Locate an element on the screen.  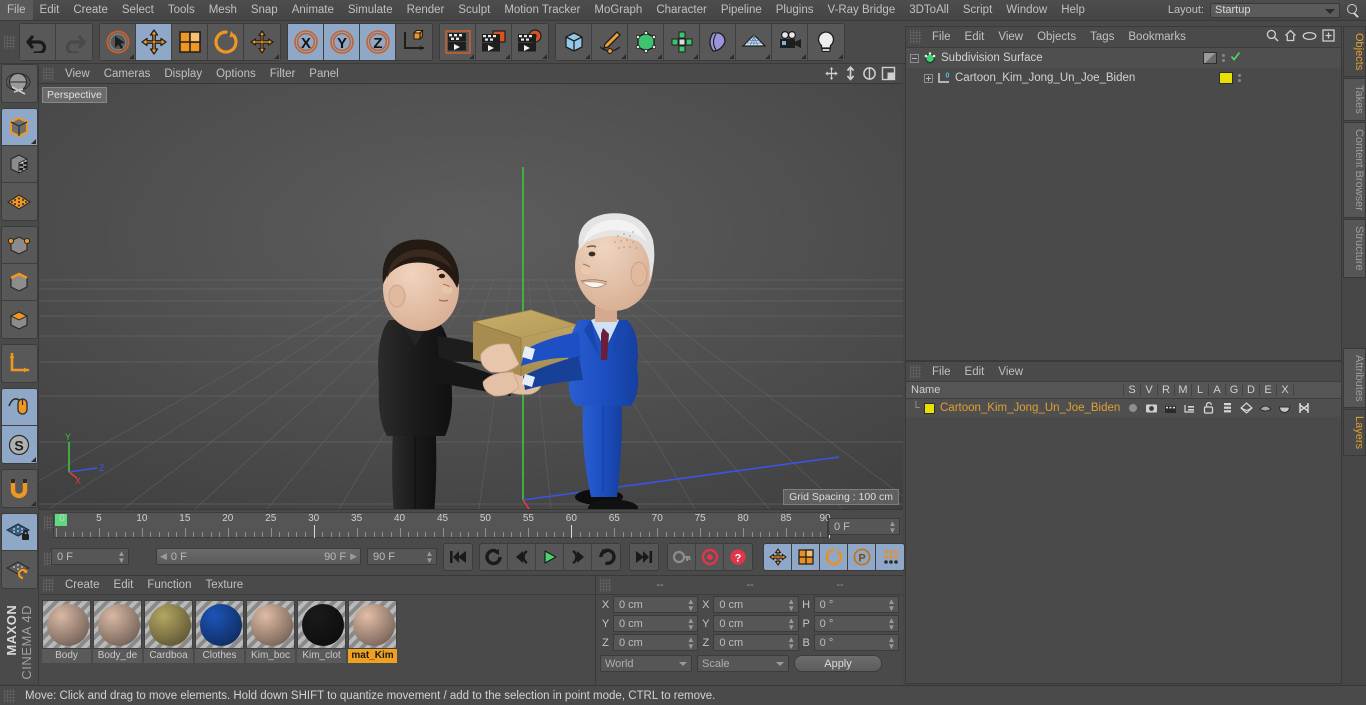
edge-mode-button is located at coordinates (19, 282).